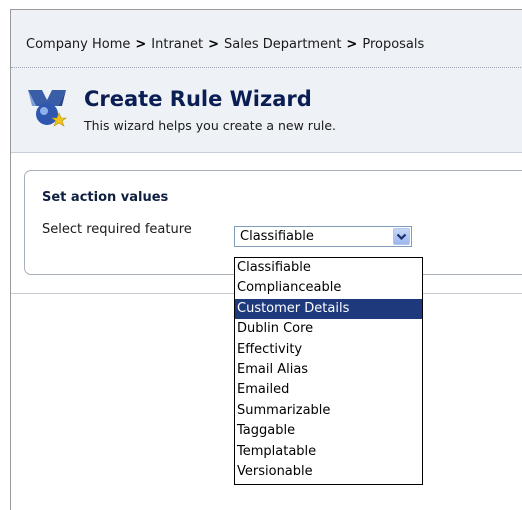 The width and height of the screenshot is (522, 510). I want to click on wizard-icon, so click(47, 108).